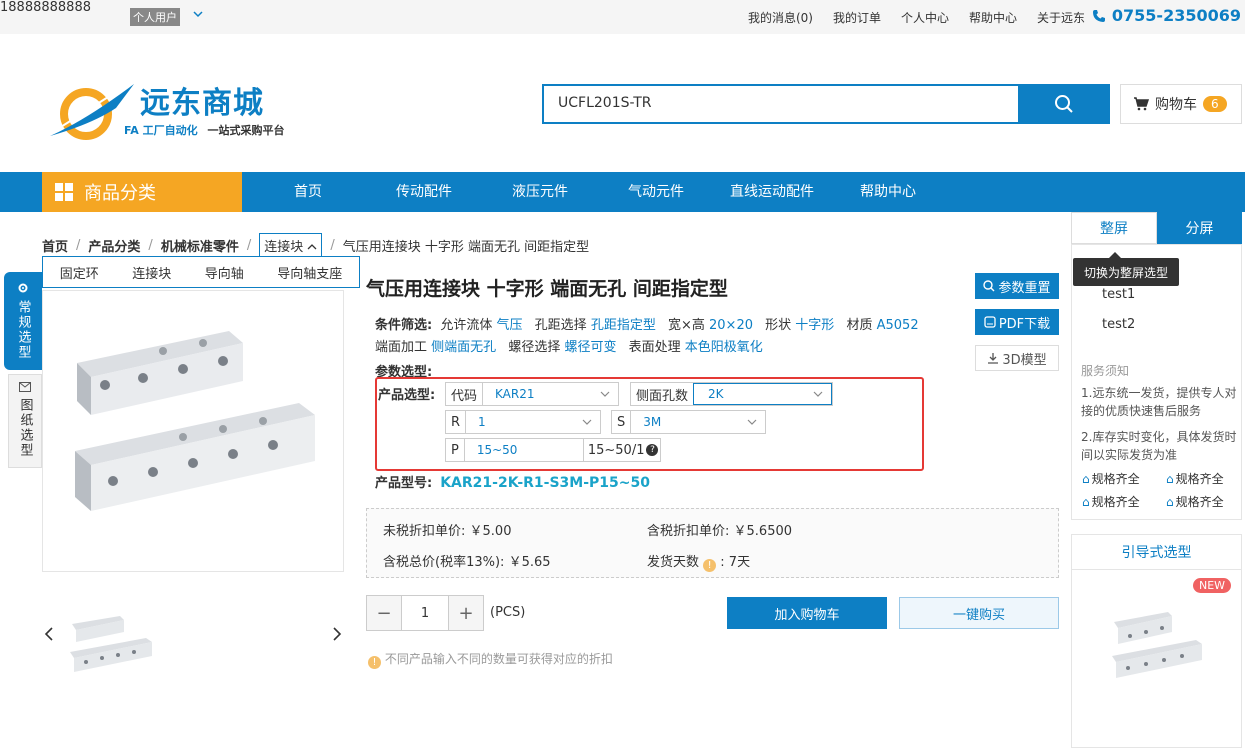 Image resolution: width=1245 pixels, height=752 pixels. I want to click on phone-icon, so click(1098, 15).